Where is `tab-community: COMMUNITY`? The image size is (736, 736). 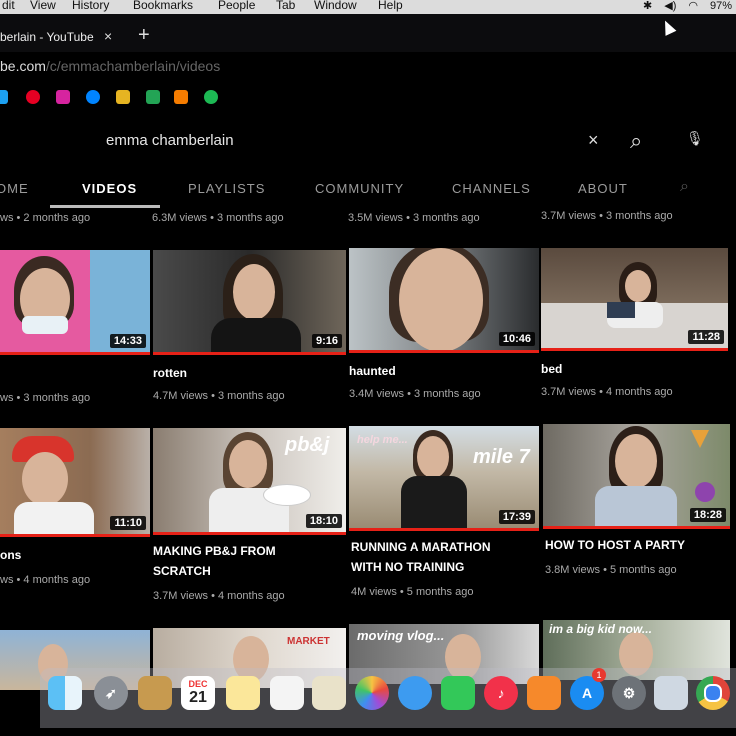 tab-community: COMMUNITY is located at coordinates (359, 188).